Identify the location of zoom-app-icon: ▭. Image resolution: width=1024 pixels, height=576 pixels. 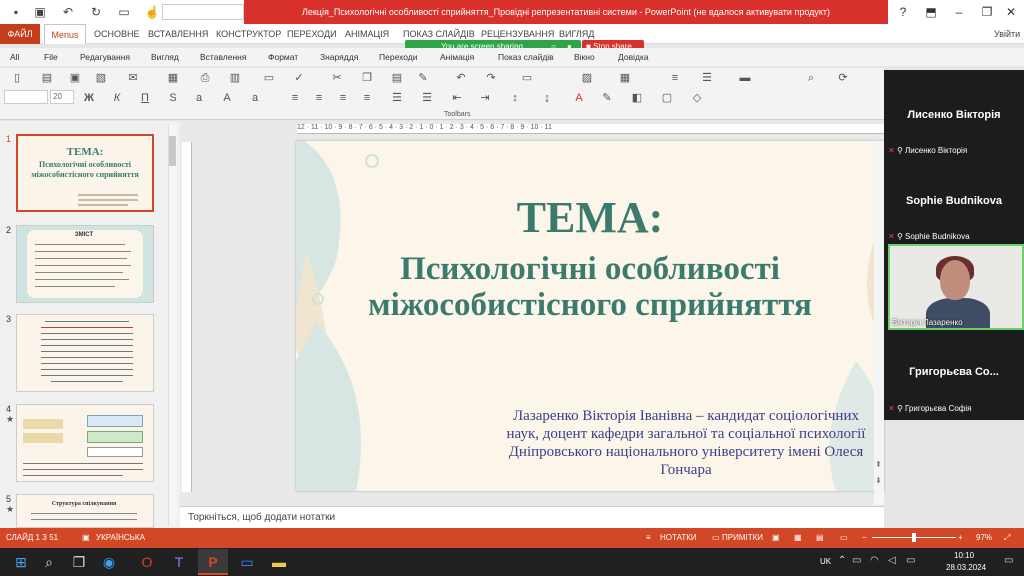
(247, 562).